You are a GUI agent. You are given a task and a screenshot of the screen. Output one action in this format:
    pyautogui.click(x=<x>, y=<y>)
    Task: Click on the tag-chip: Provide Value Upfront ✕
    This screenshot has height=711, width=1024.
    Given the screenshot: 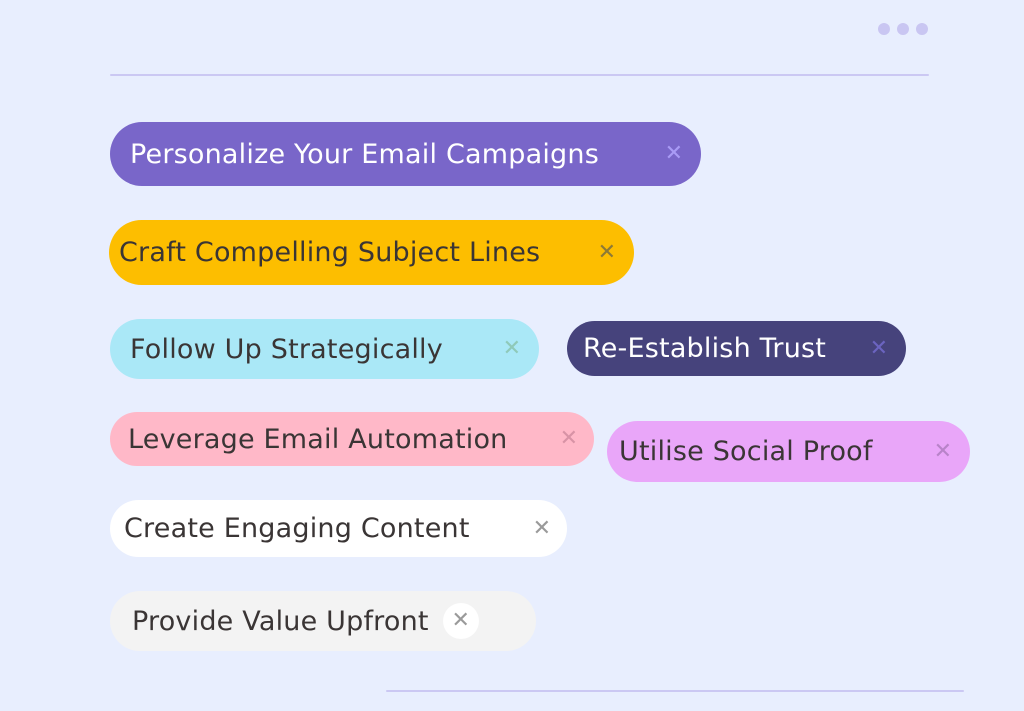 What is the action you would take?
    pyautogui.click(x=323, y=621)
    